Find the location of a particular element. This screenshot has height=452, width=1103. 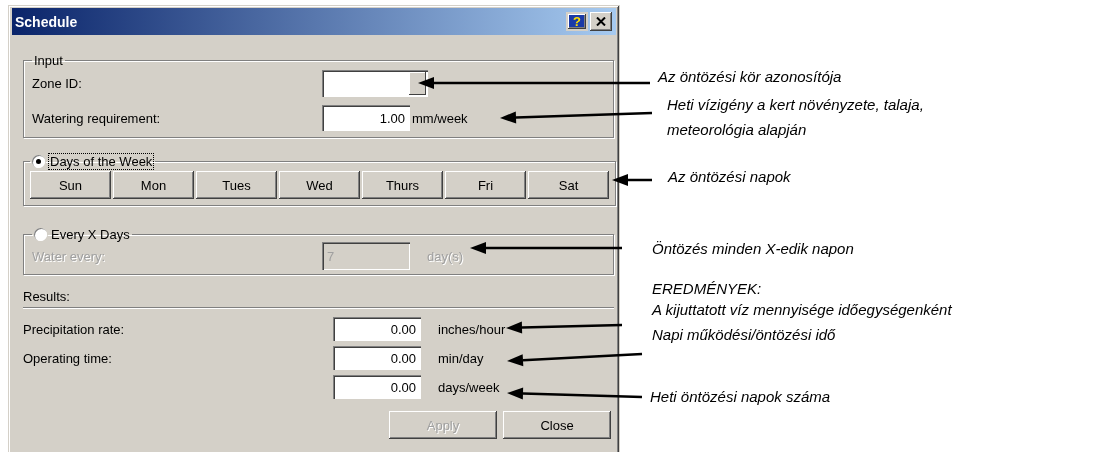

day-button: Sat is located at coordinates (568, 185).